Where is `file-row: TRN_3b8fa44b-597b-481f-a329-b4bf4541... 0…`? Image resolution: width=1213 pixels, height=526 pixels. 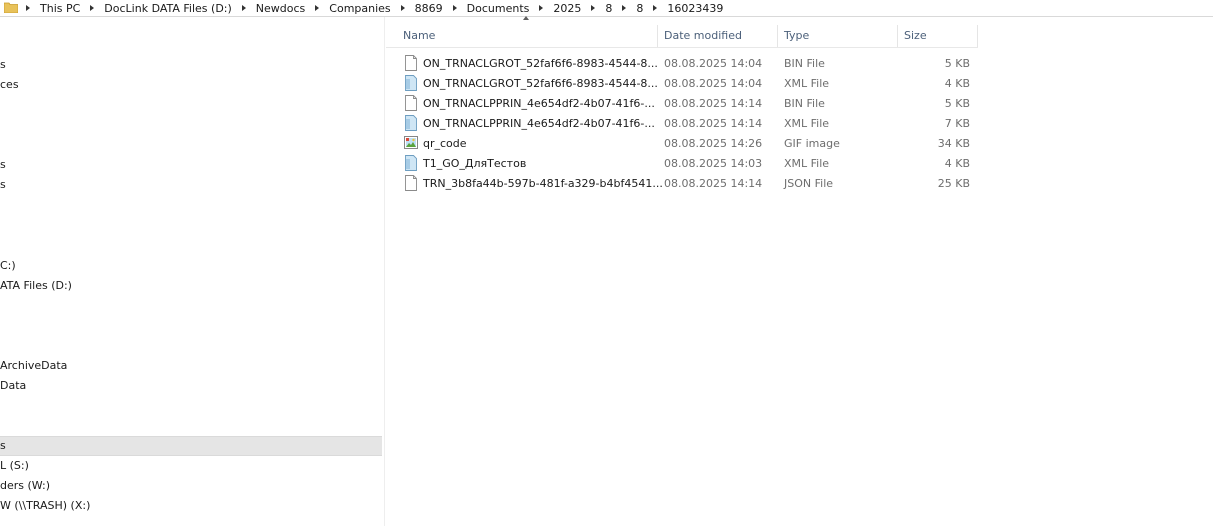 file-row: TRN_3b8fa44b-597b-481f-a329-b4bf4541... 0… is located at coordinates (682, 183).